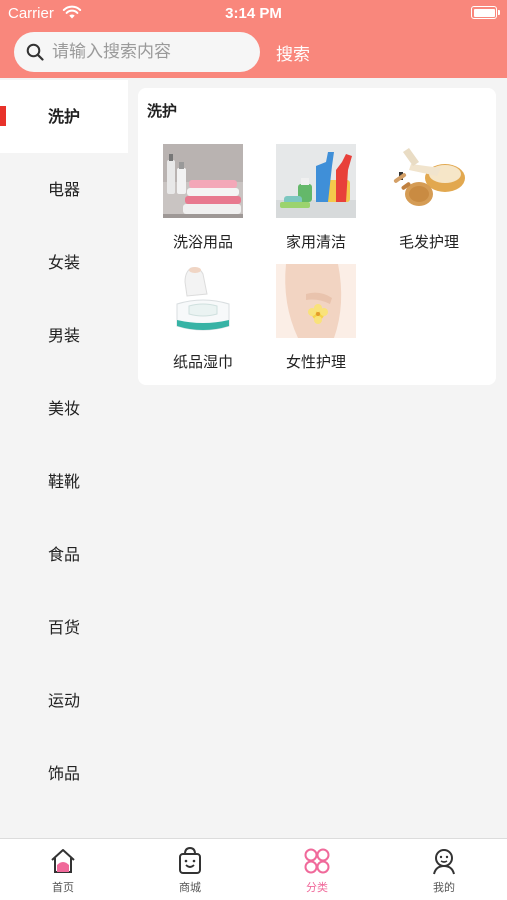 The width and height of the screenshot is (507, 900). I want to click on sidebar-item-accessories: 饰品, so click(64, 773).